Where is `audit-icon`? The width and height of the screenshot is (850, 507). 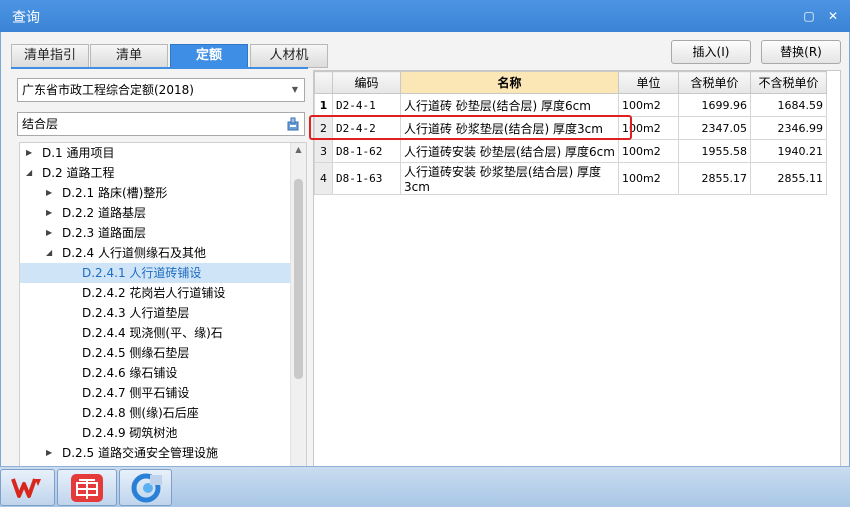 audit-icon is located at coordinates (87, 488).